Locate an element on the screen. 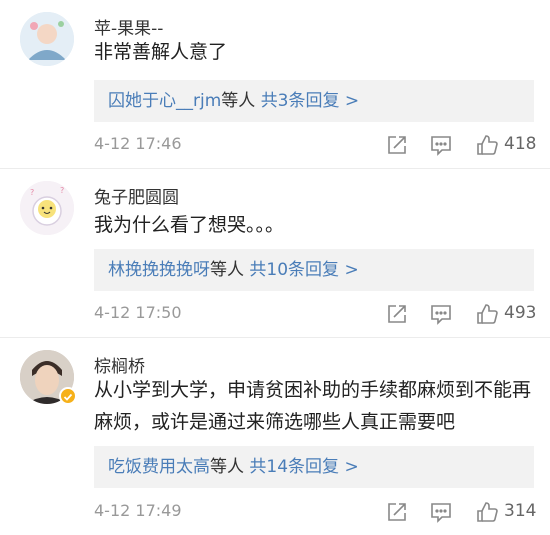 Image resolution: width=550 pixels, height=535 pixels. replies-summary: 囚她于心__rjm等人 共3条回复 > is located at coordinates (314, 101).